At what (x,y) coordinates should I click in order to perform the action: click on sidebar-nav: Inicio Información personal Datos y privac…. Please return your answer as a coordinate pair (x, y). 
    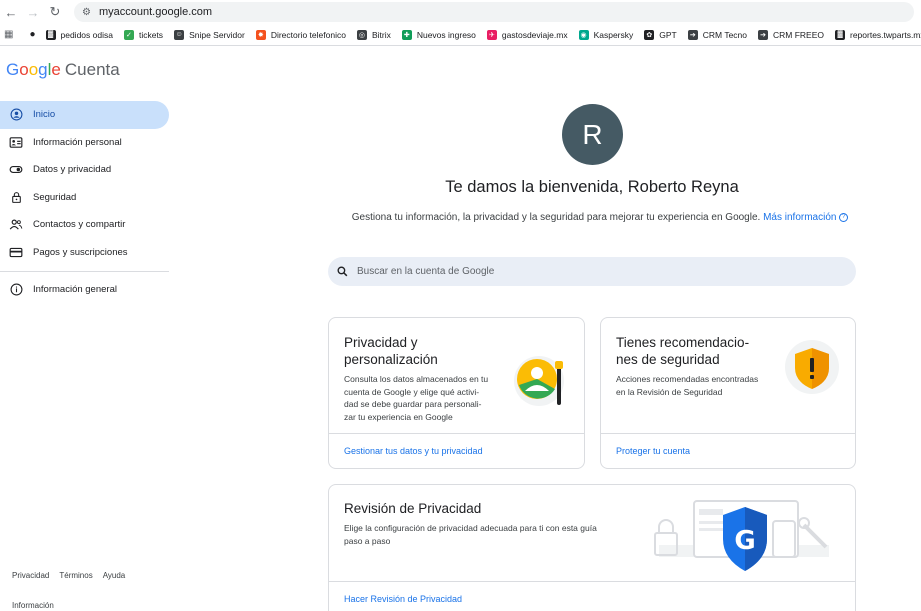
    Looking at the image, I should click on (84, 202).